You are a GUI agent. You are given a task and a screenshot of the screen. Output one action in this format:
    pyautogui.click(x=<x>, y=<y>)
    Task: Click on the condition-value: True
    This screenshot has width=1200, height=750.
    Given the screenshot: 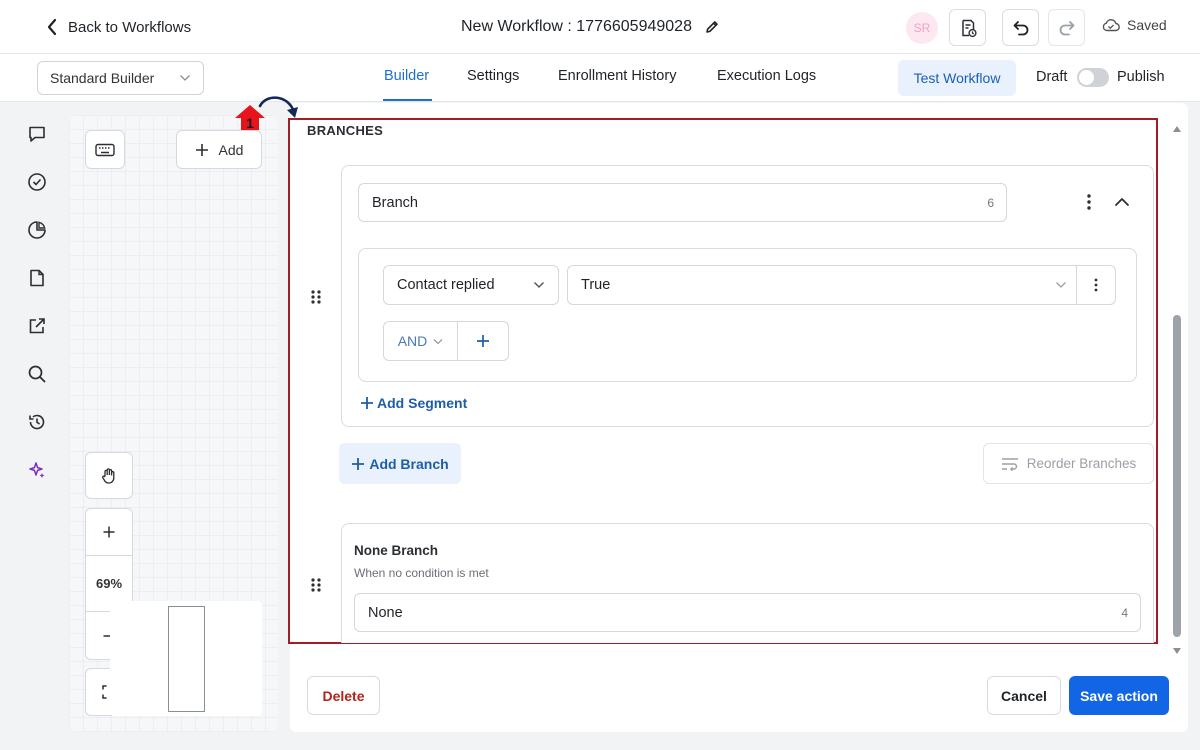 What is the action you would take?
    pyautogui.click(x=596, y=285)
    